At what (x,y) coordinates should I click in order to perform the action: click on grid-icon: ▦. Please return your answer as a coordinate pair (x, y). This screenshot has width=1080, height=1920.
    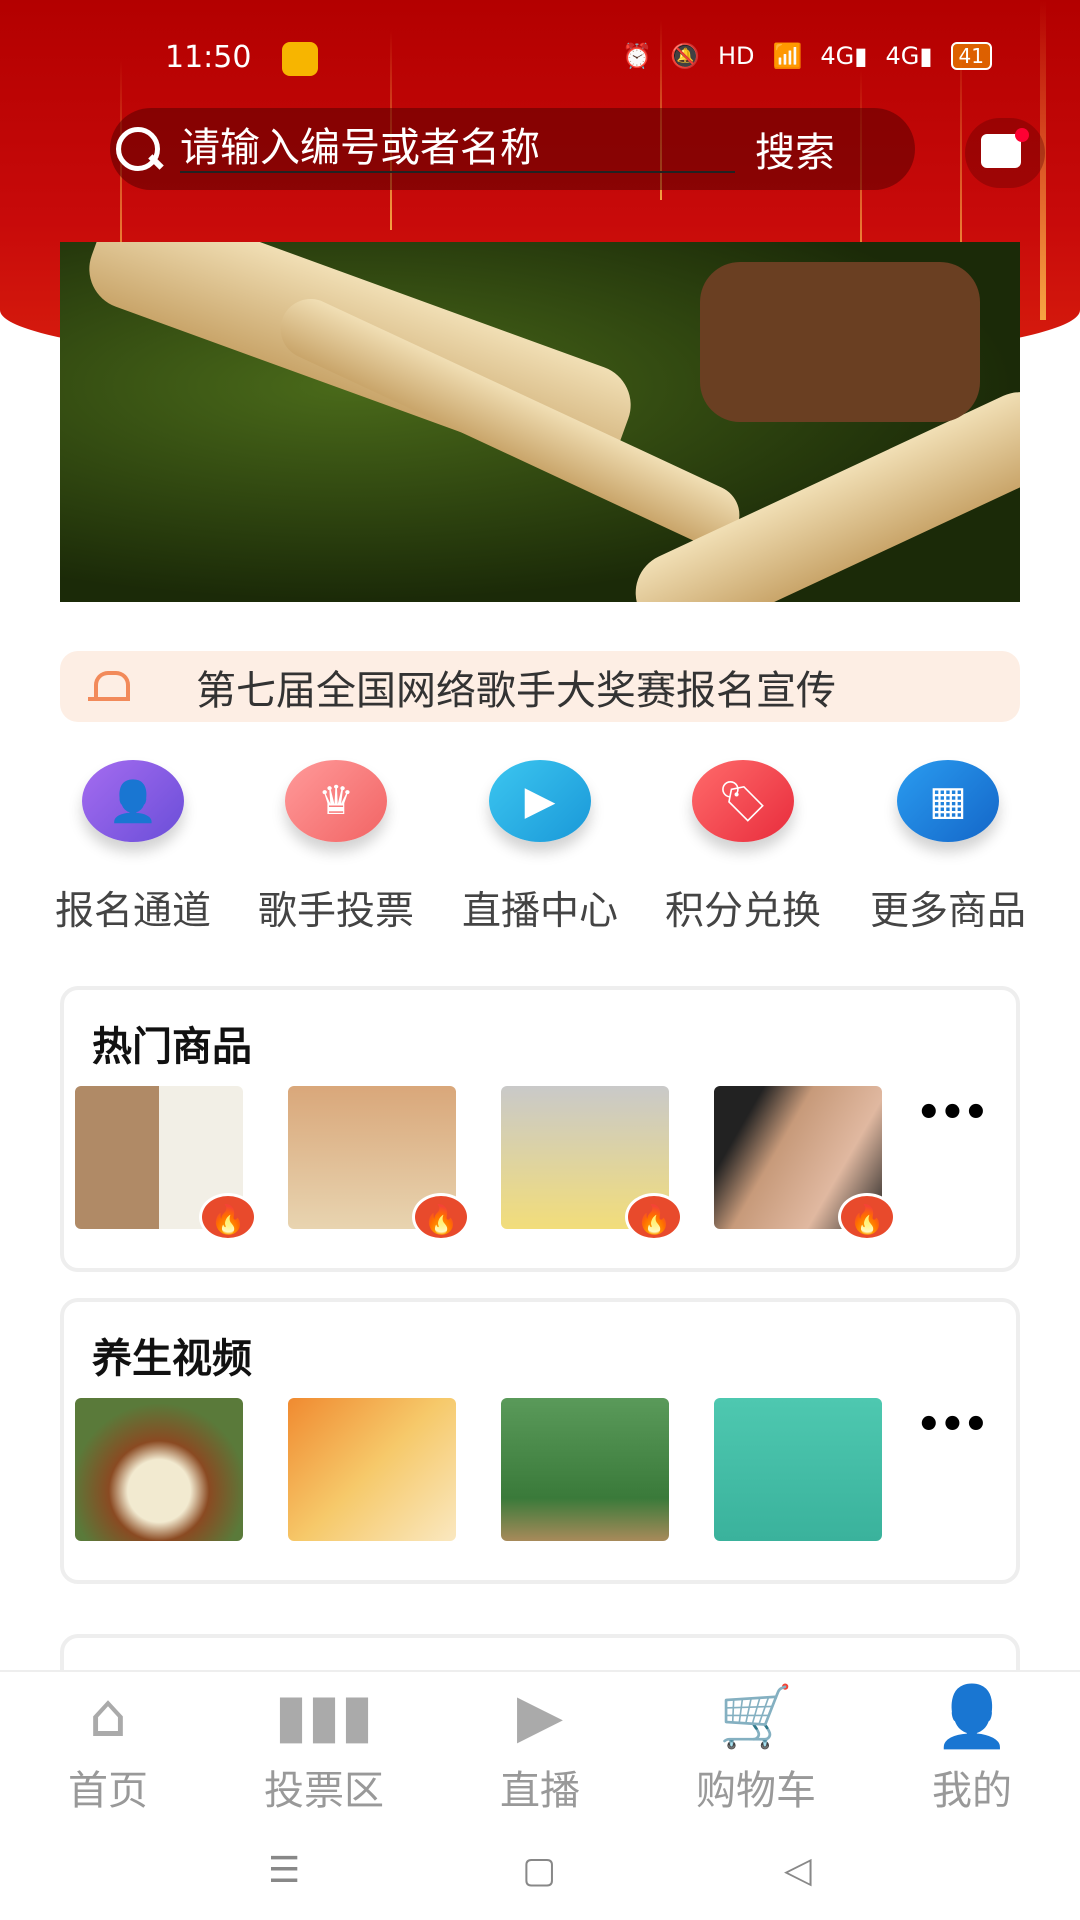
    Looking at the image, I should click on (948, 801).